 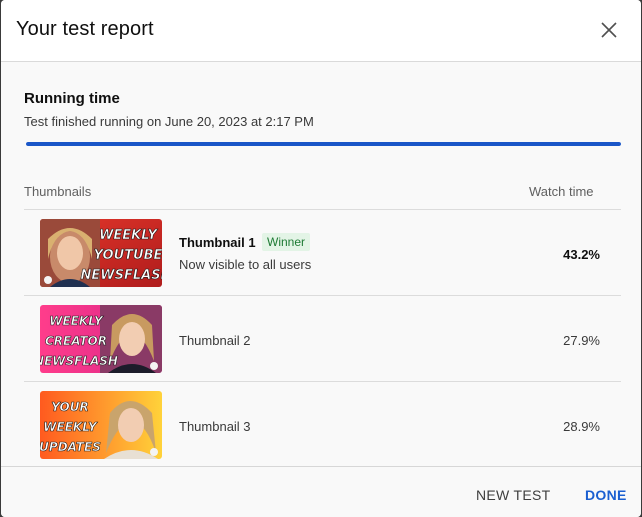 What do you see at coordinates (58, 191) in the screenshot?
I see `thumbnails-column-header: Thumbnails` at bounding box center [58, 191].